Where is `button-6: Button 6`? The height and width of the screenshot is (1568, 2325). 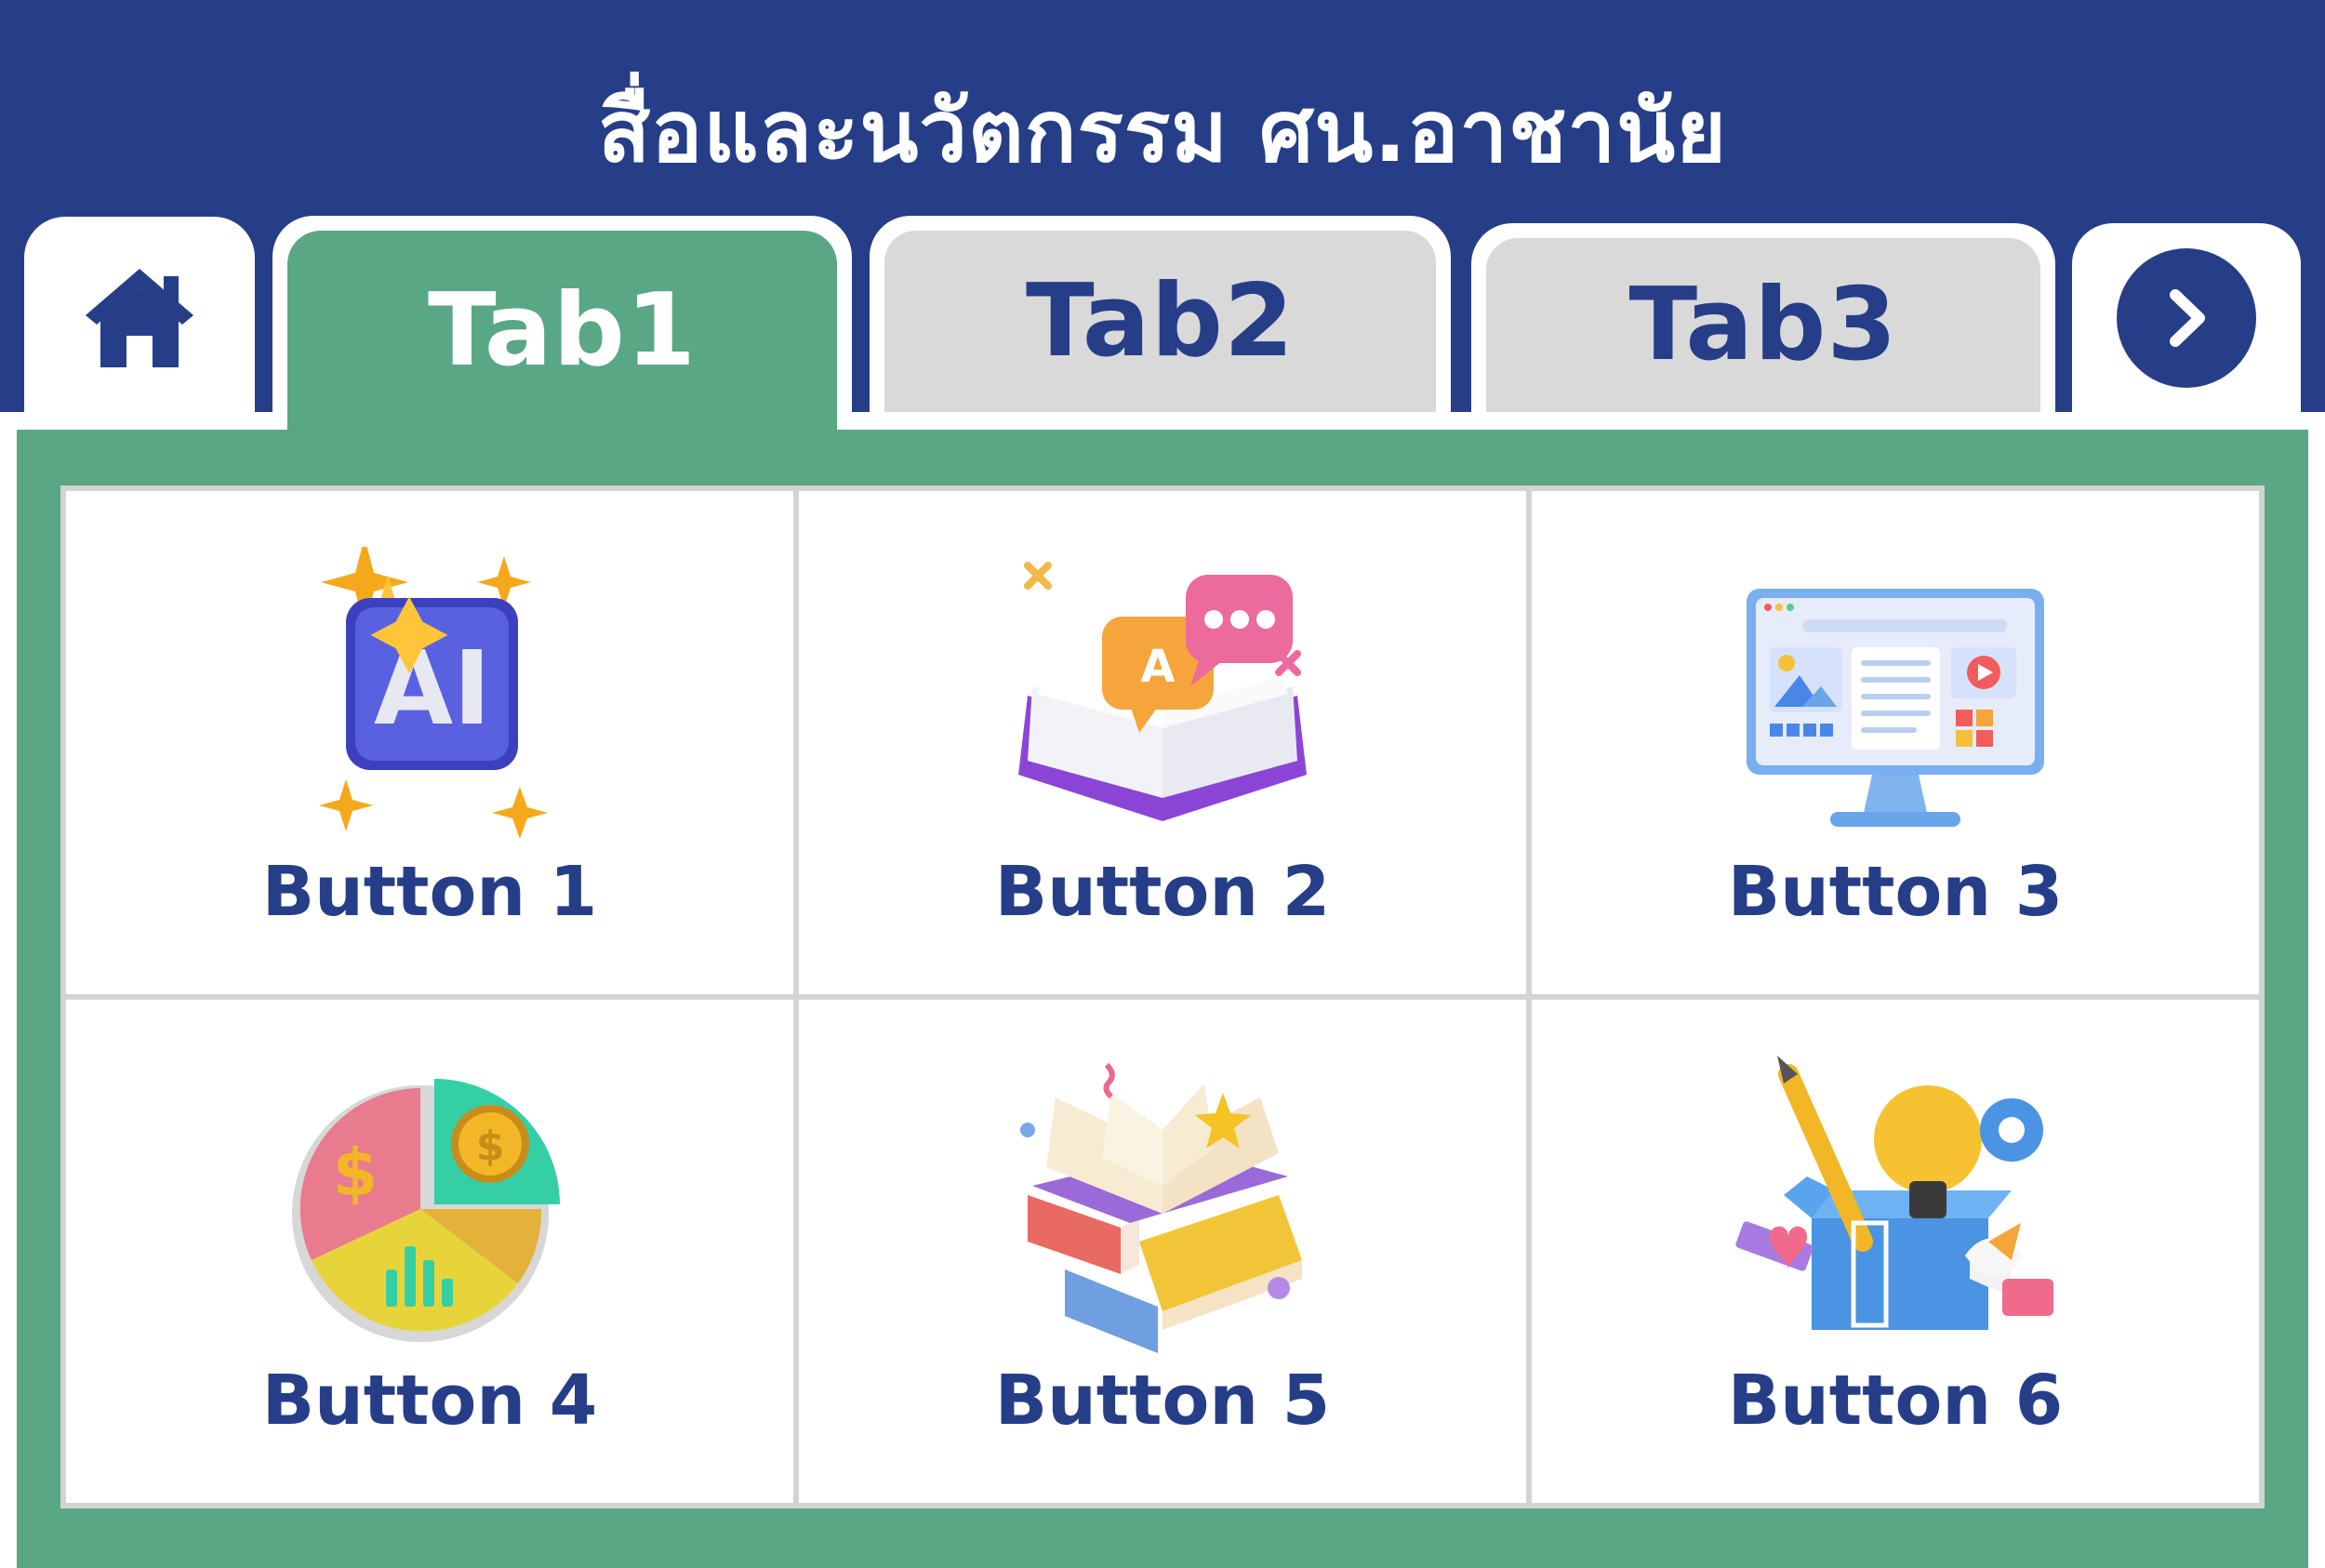
button-6: Button 6 is located at coordinates (1895, 1251).